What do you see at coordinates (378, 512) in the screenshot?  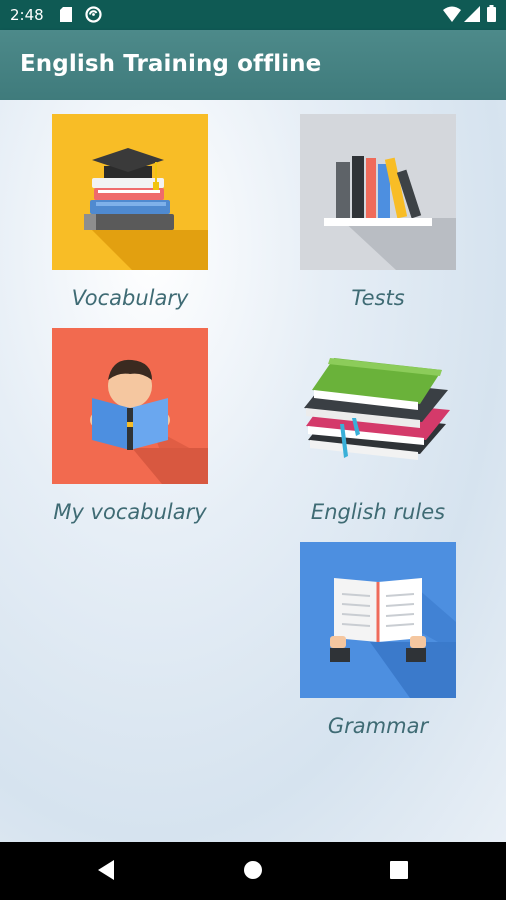 I see `english-rules-label: English rules` at bounding box center [378, 512].